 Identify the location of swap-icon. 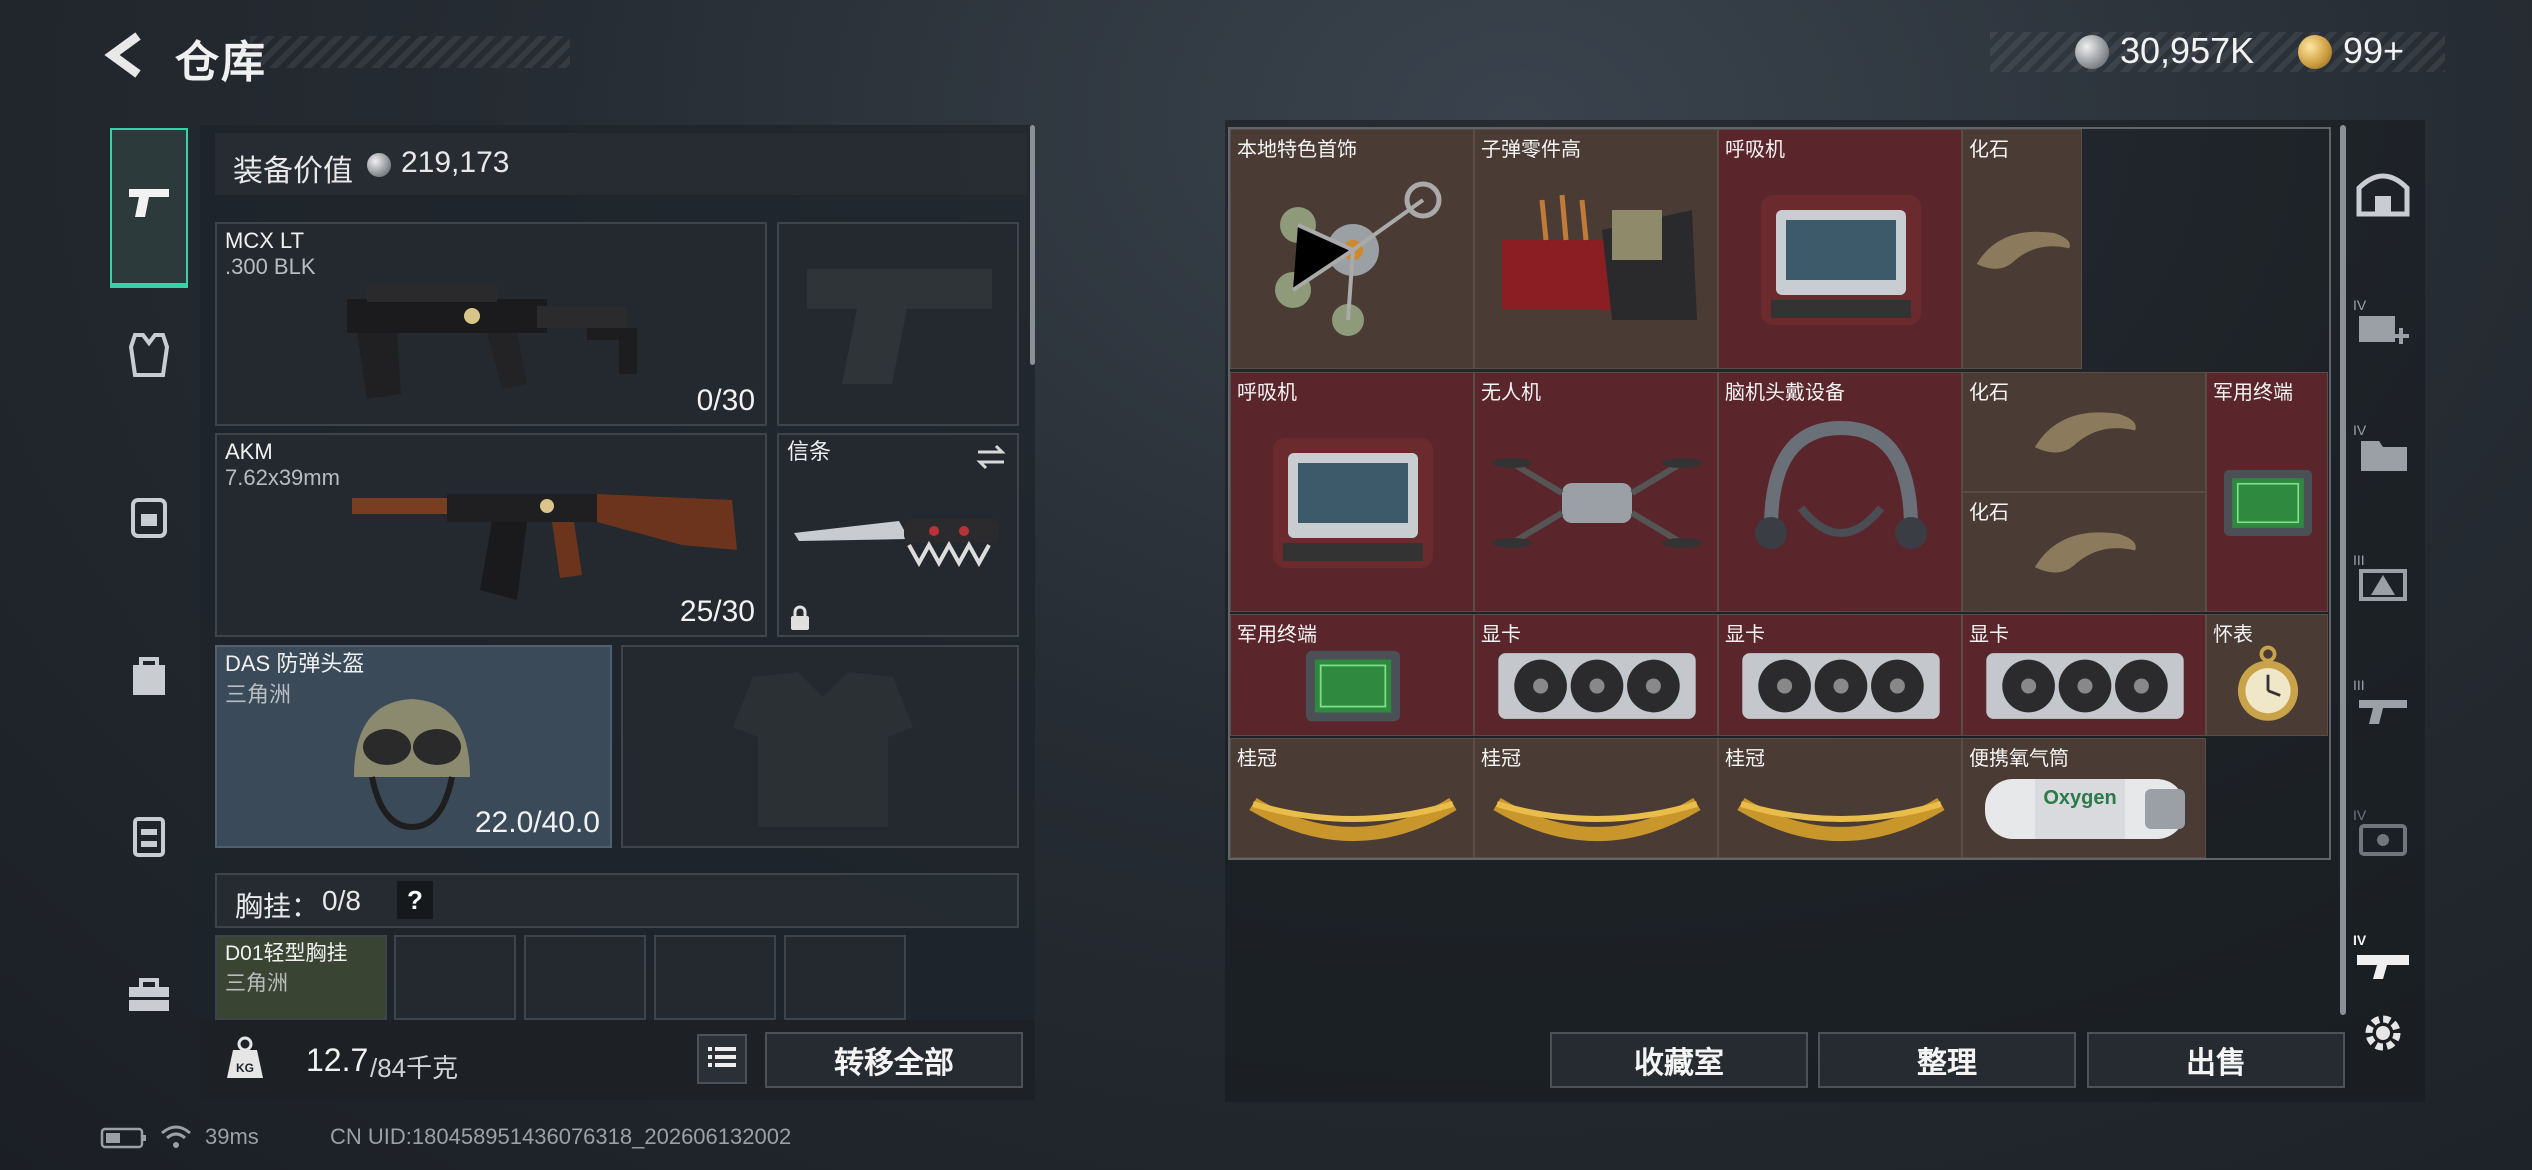
(991, 459).